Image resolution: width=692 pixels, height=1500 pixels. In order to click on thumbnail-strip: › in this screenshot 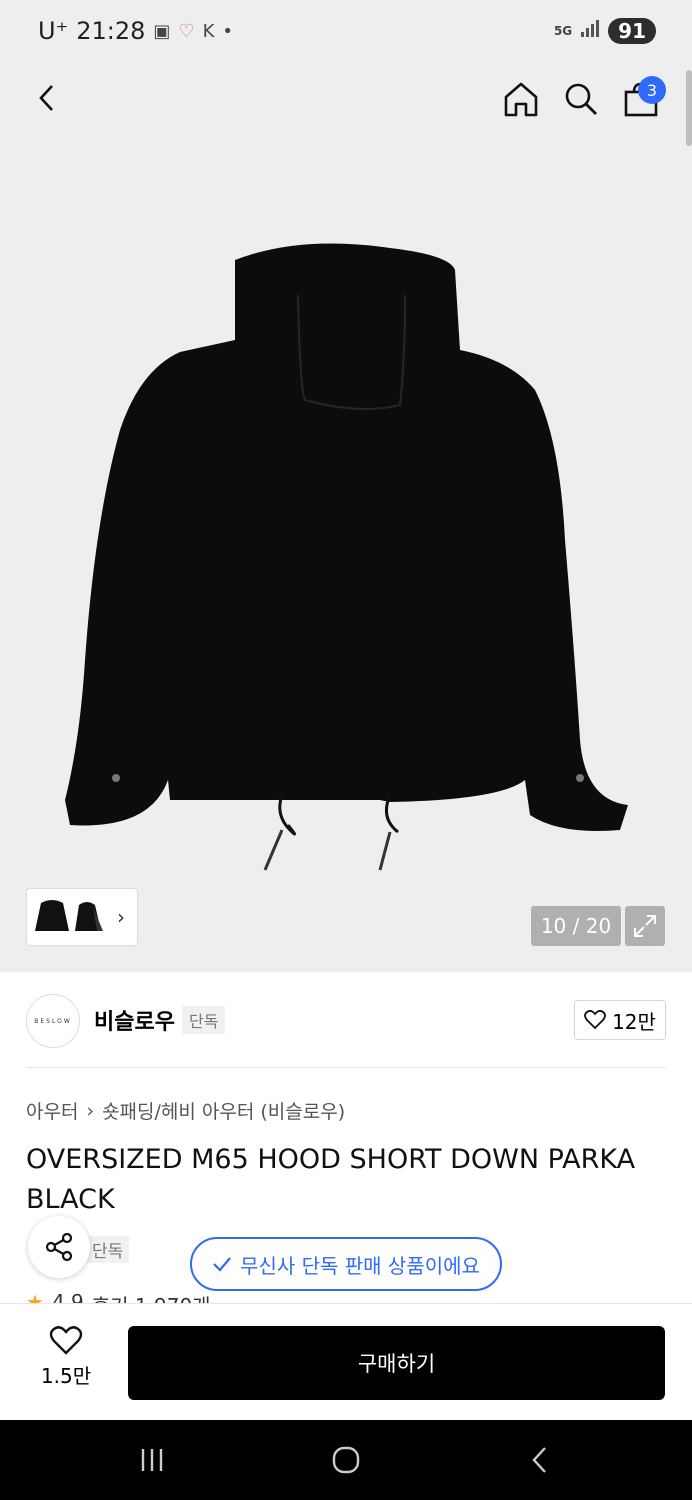, I will do `click(82, 917)`.